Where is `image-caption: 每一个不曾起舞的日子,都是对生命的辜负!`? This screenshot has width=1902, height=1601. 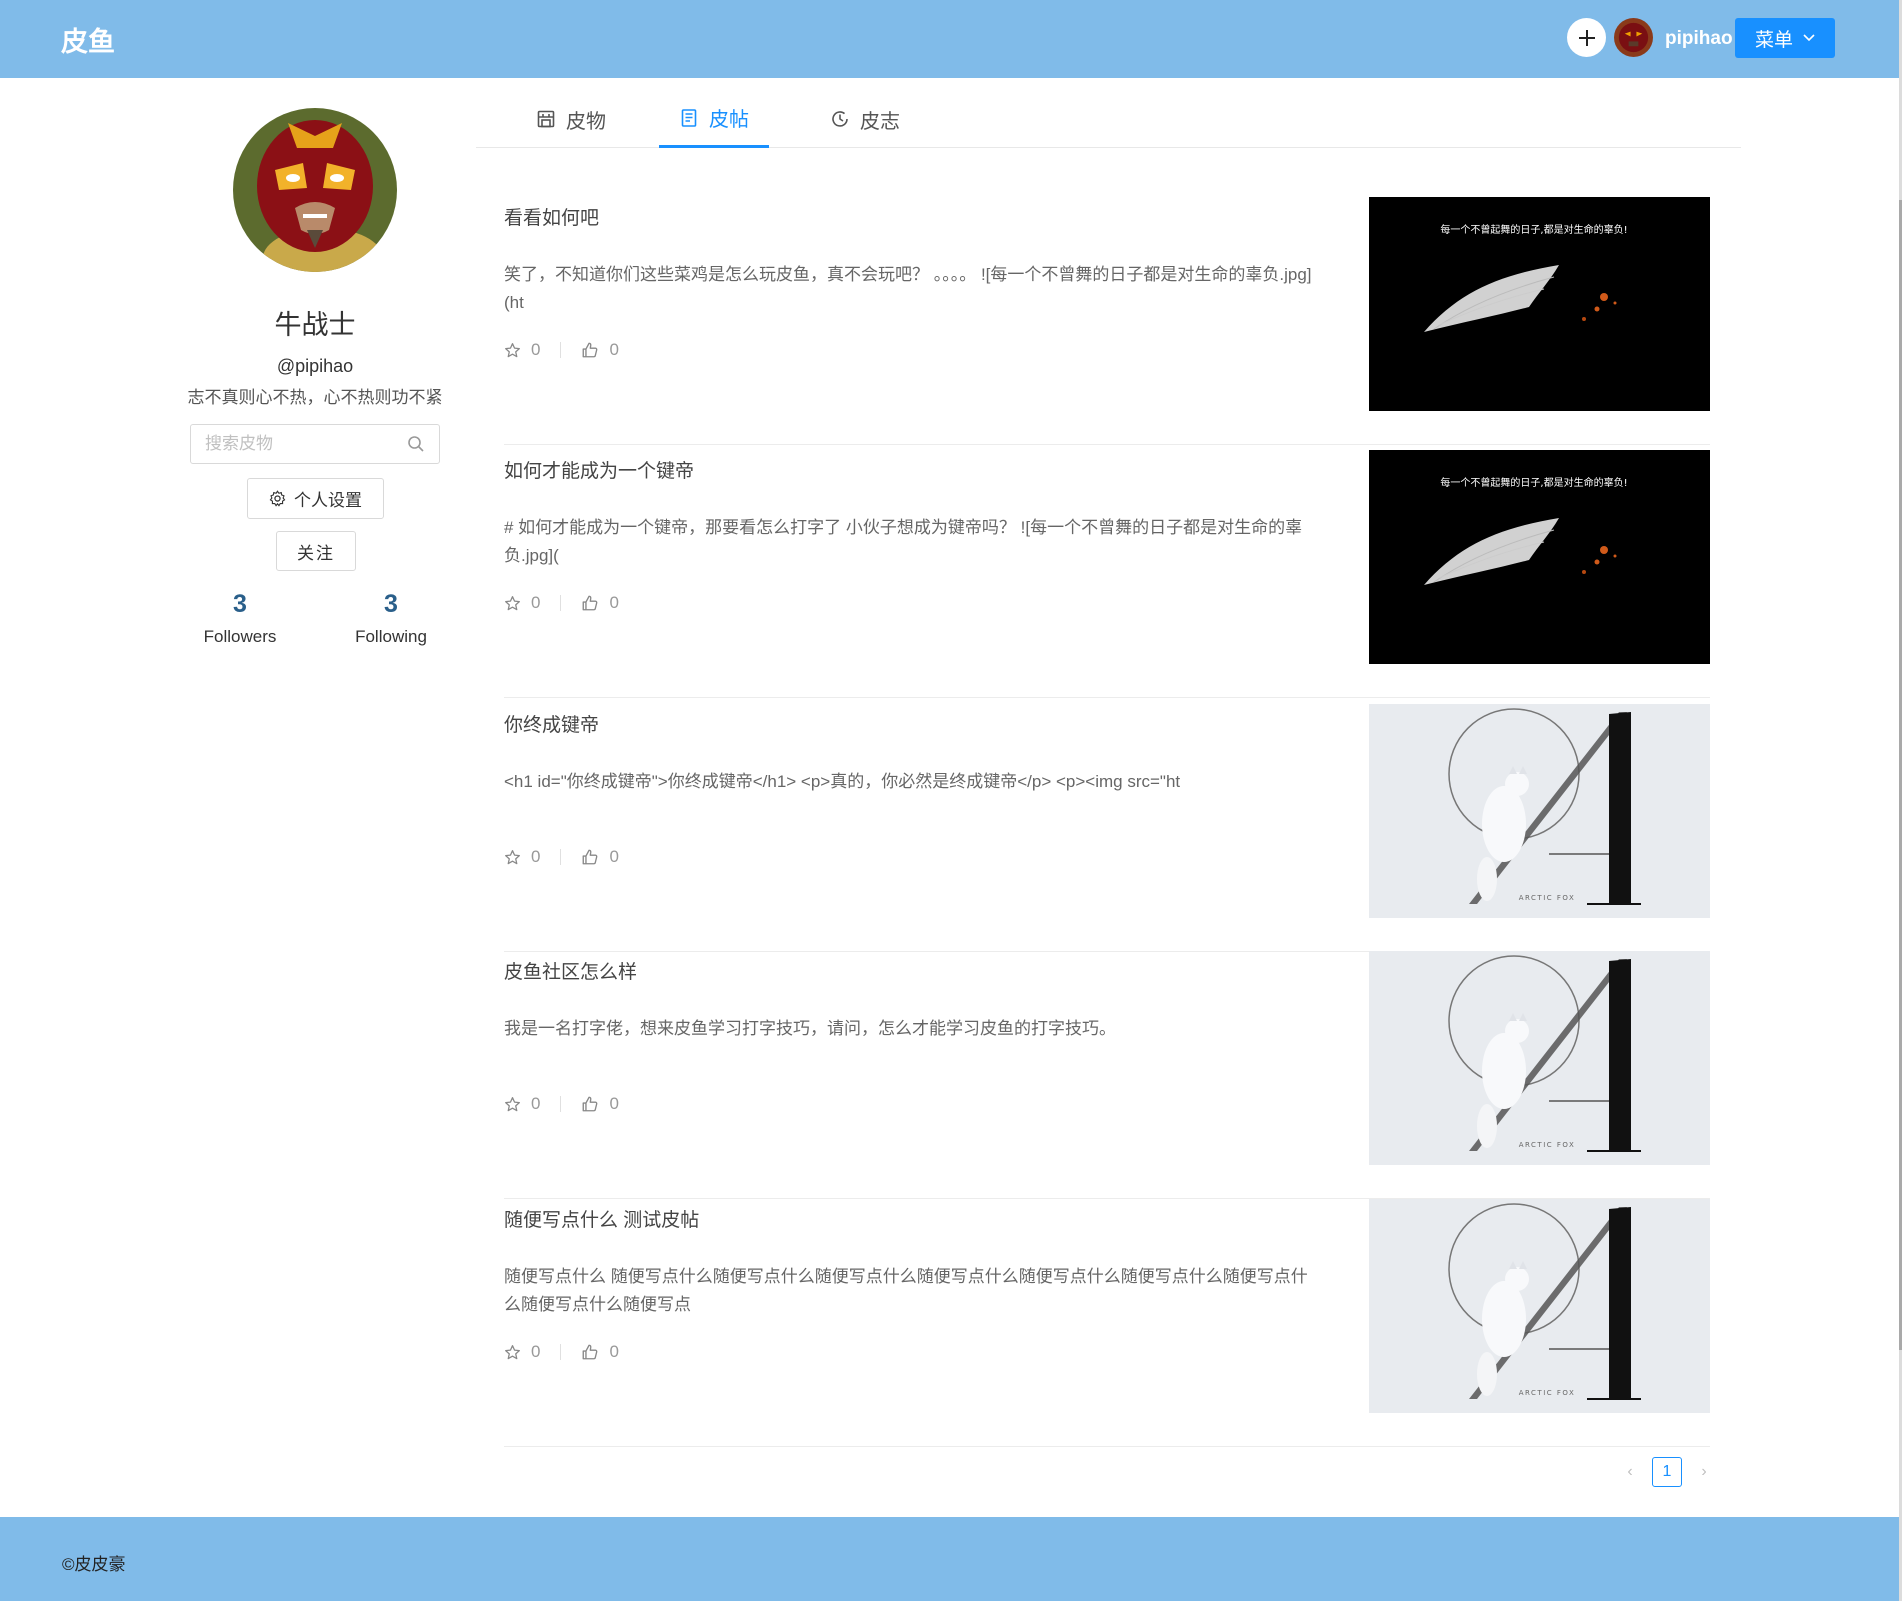 image-caption: 每一个不曾起舞的日子,都是对生命的辜负! is located at coordinates (1533, 229).